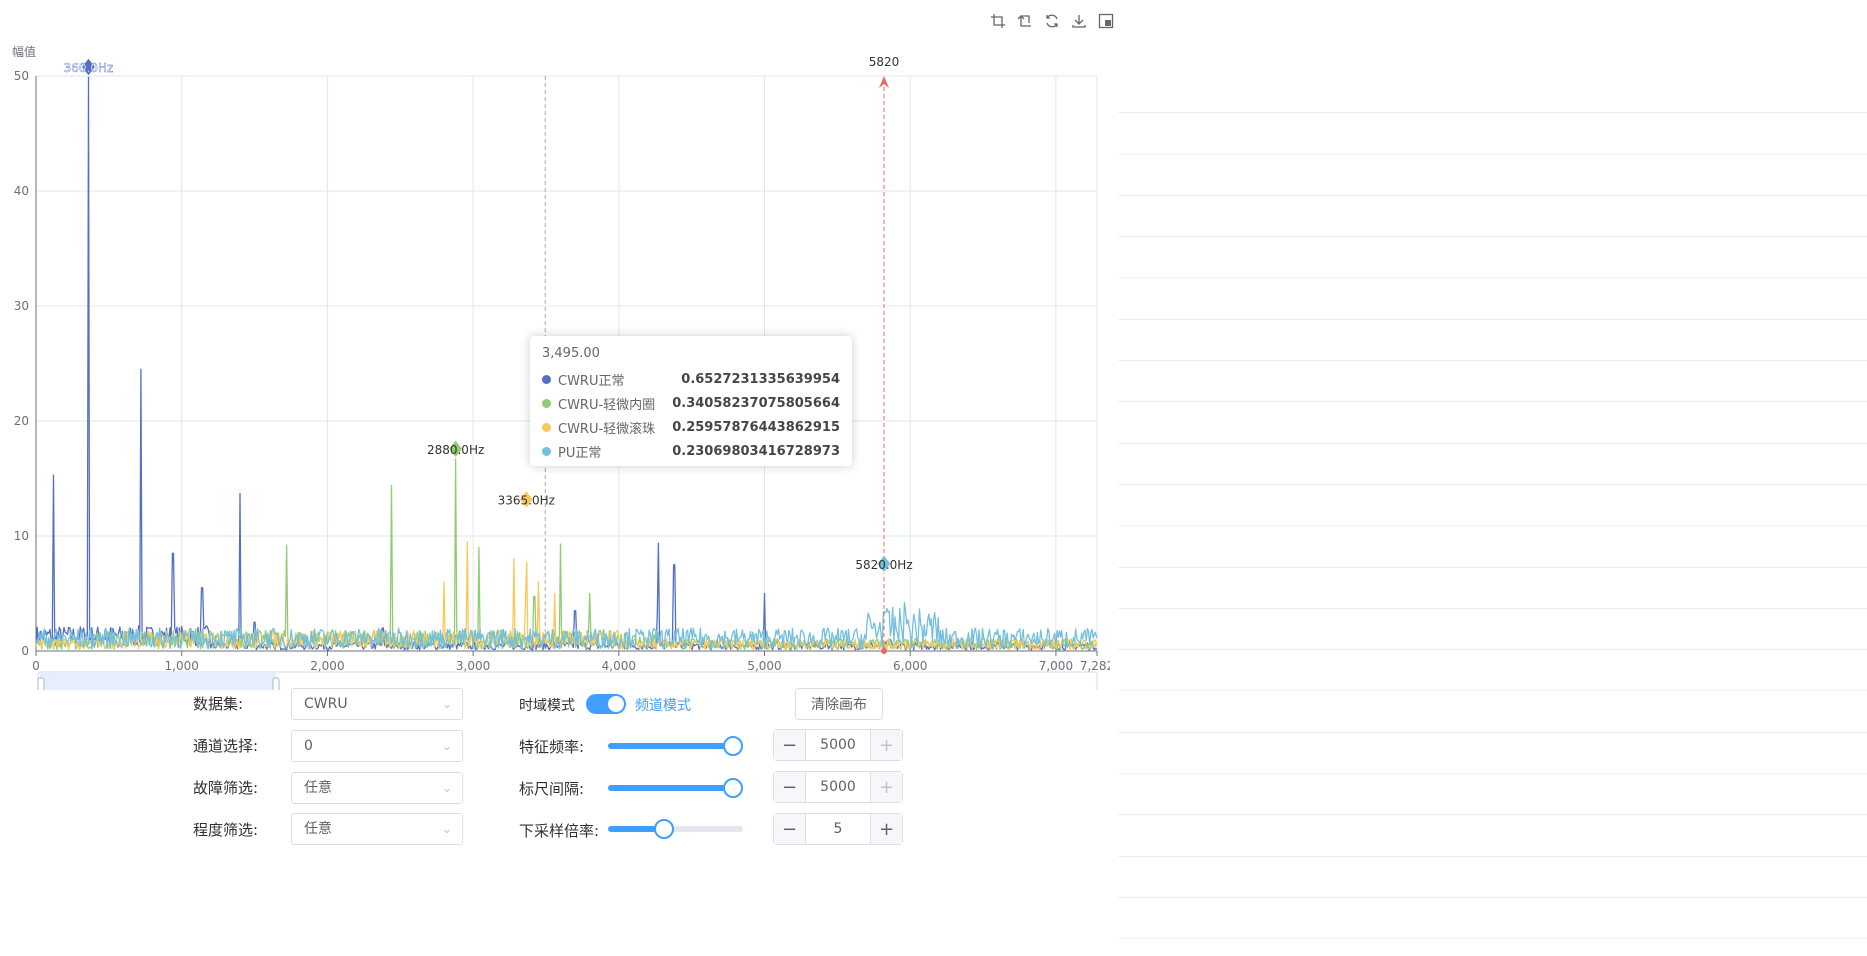 The width and height of the screenshot is (1867, 956). Describe the element at coordinates (1492, 919) in the screenshot. I see `table-row: 244CWRU0120001772轻微滚珠绘制` at that location.